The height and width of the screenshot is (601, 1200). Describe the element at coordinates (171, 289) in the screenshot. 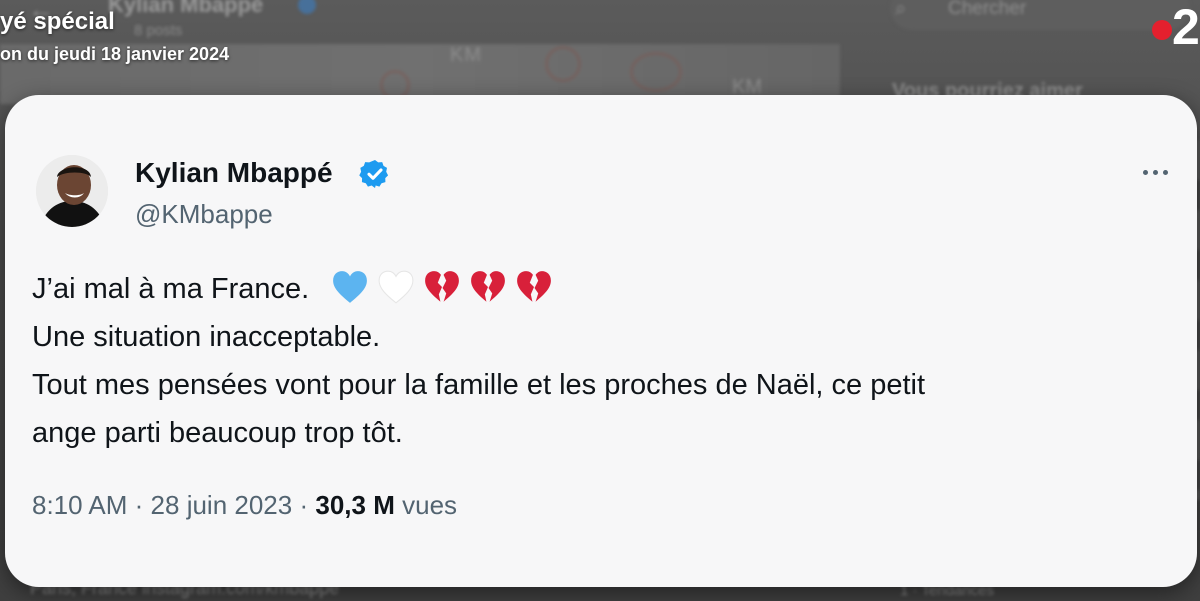

I see `tweet-line-text: J’ai mal à ma France.` at that location.